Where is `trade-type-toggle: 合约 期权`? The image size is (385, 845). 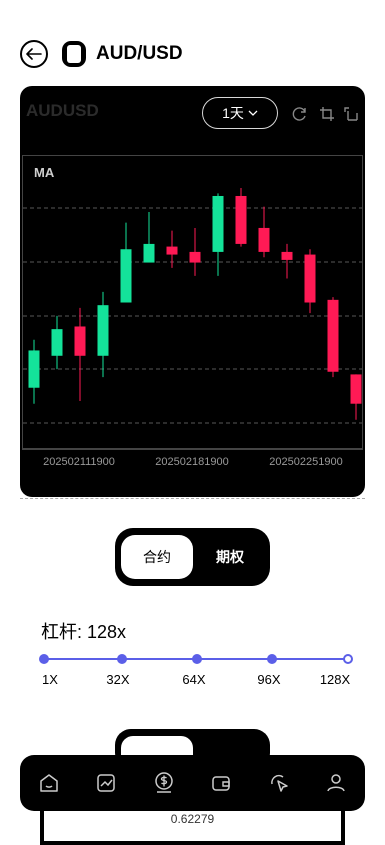 trade-type-toggle: 合约 期权 is located at coordinates (192, 557).